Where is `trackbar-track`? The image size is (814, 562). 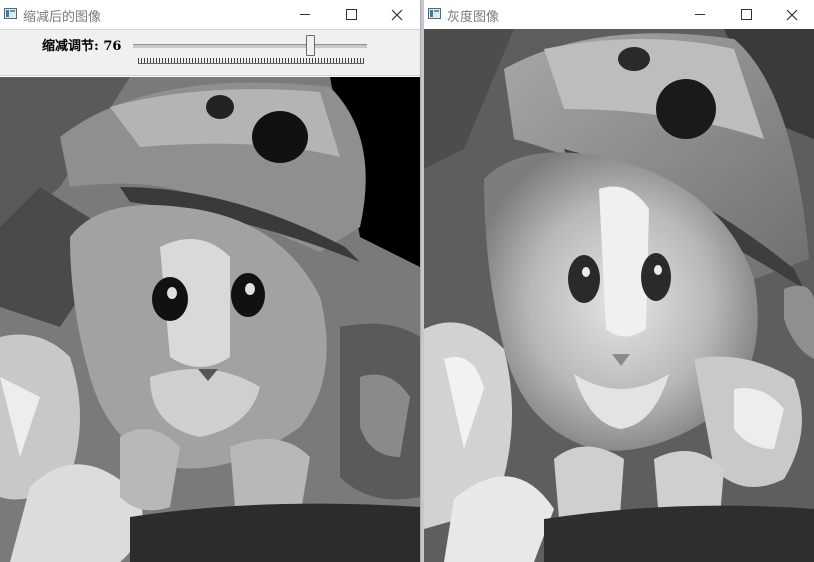
trackbar-track is located at coordinates (250, 46).